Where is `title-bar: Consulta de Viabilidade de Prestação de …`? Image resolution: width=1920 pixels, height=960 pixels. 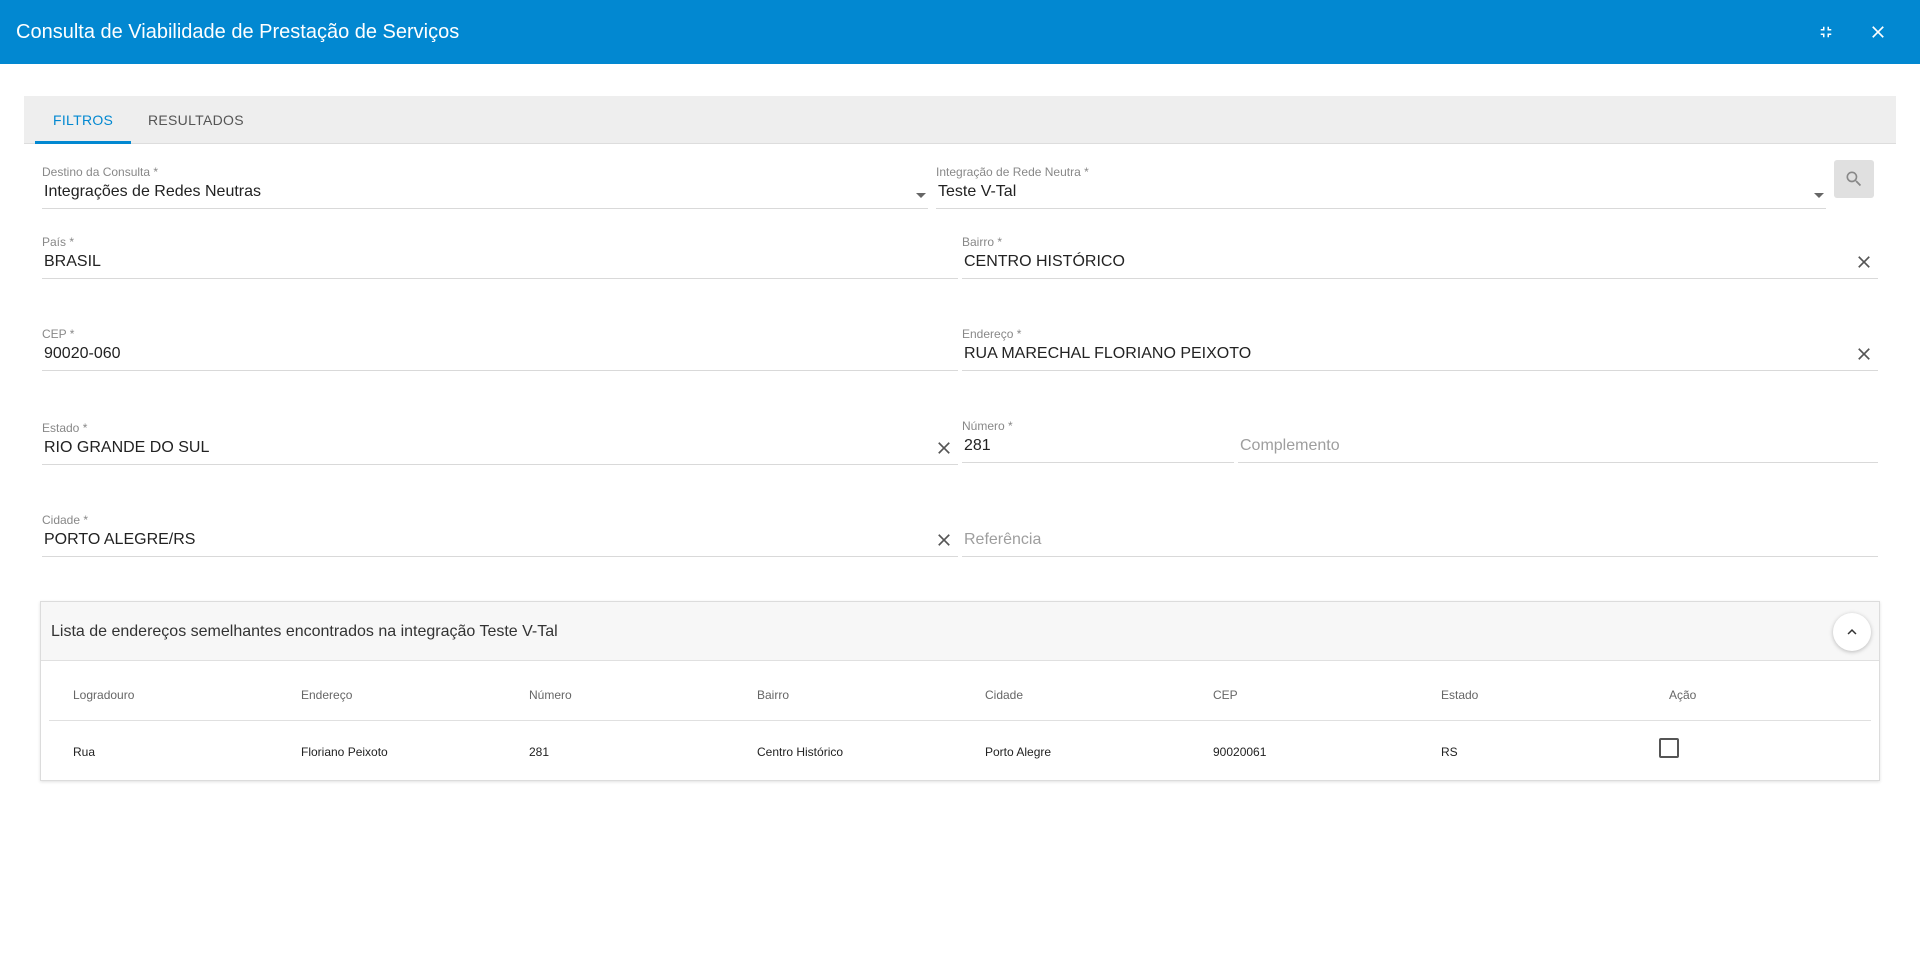 title-bar: Consulta de Viabilidade de Prestação de … is located at coordinates (960, 32).